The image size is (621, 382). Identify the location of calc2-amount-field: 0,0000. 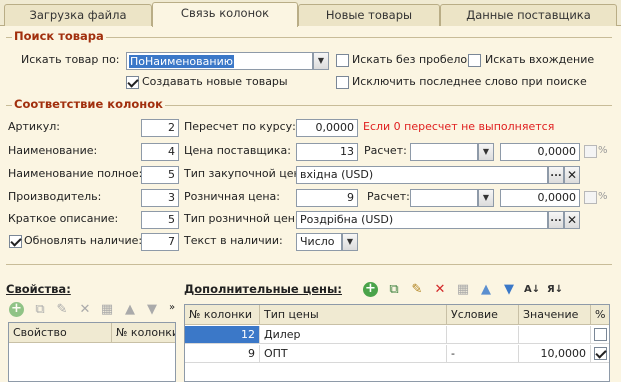
(540, 198).